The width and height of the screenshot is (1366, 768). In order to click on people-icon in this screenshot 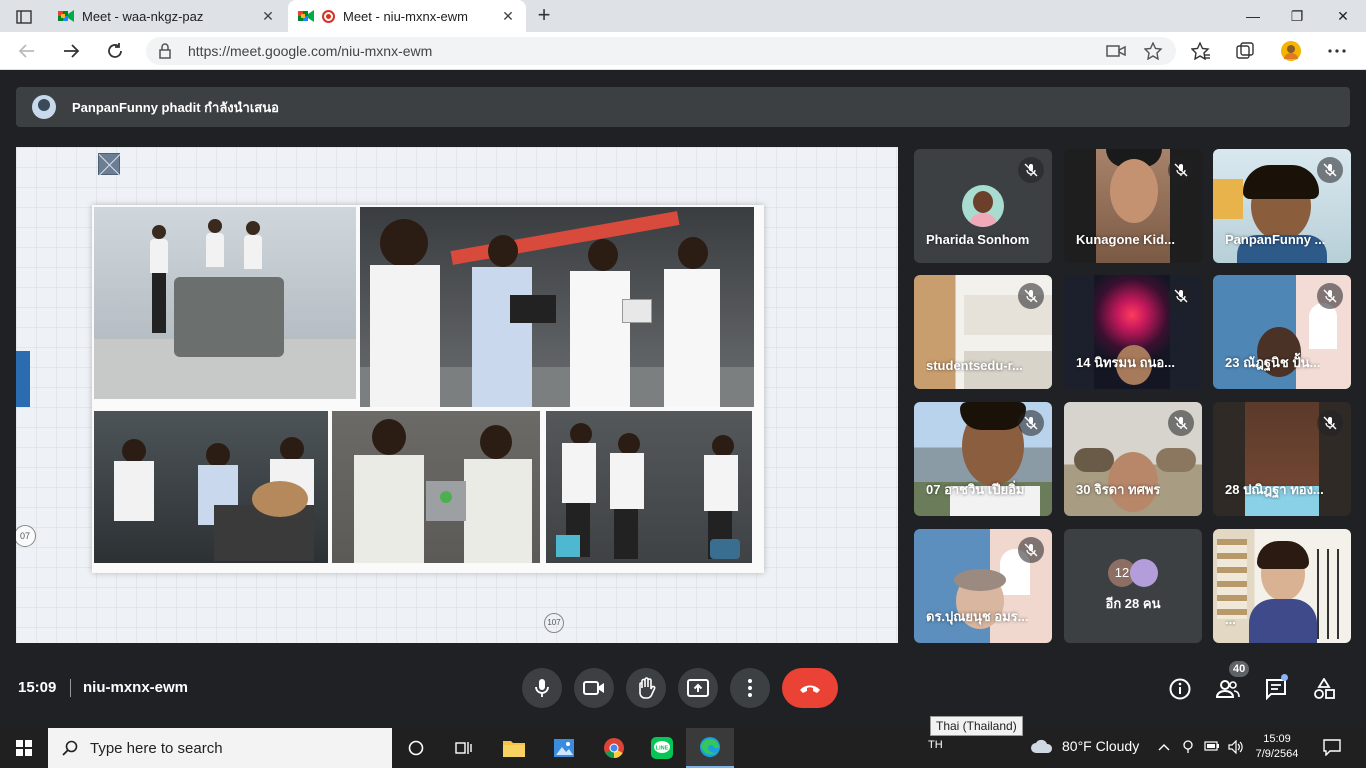, I will do `click(1228, 689)`.